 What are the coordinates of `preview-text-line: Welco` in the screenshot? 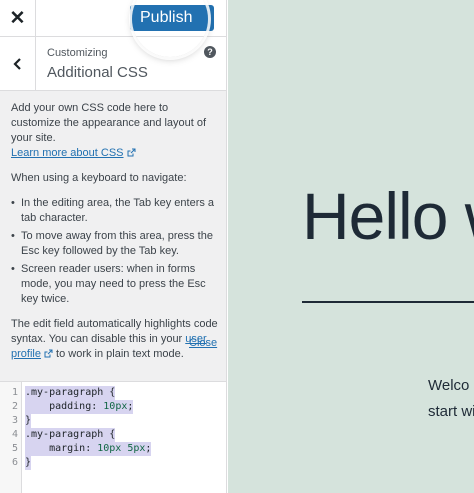 It's located at (449, 385).